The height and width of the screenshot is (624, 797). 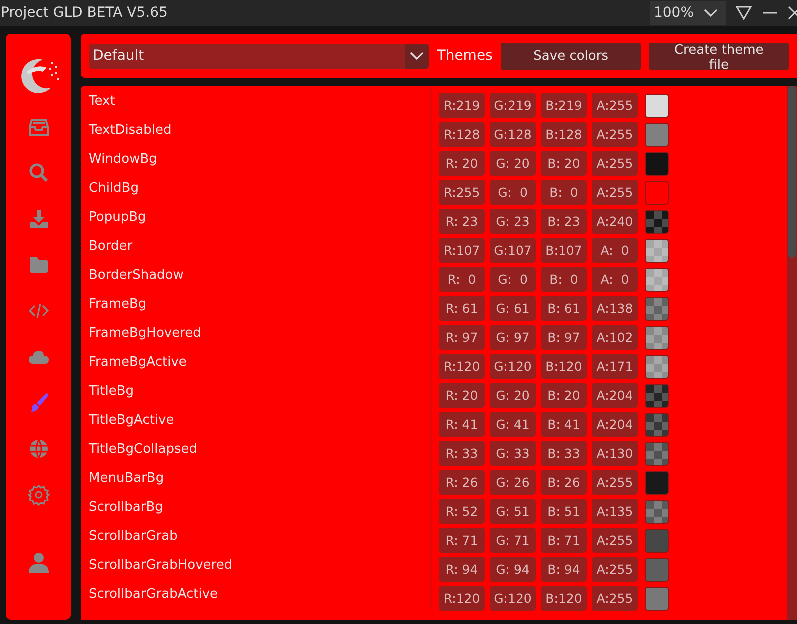 What do you see at coordinates (513, 250) in the screenshot?
I see `channel-field: G:107` at bounding box center [513, 250].